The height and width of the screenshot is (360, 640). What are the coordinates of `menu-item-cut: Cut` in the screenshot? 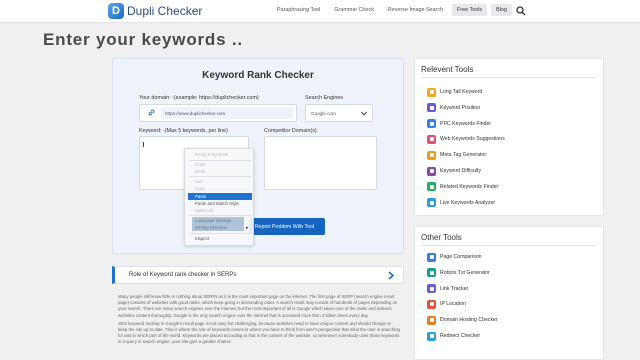 It's located at (198, 181).